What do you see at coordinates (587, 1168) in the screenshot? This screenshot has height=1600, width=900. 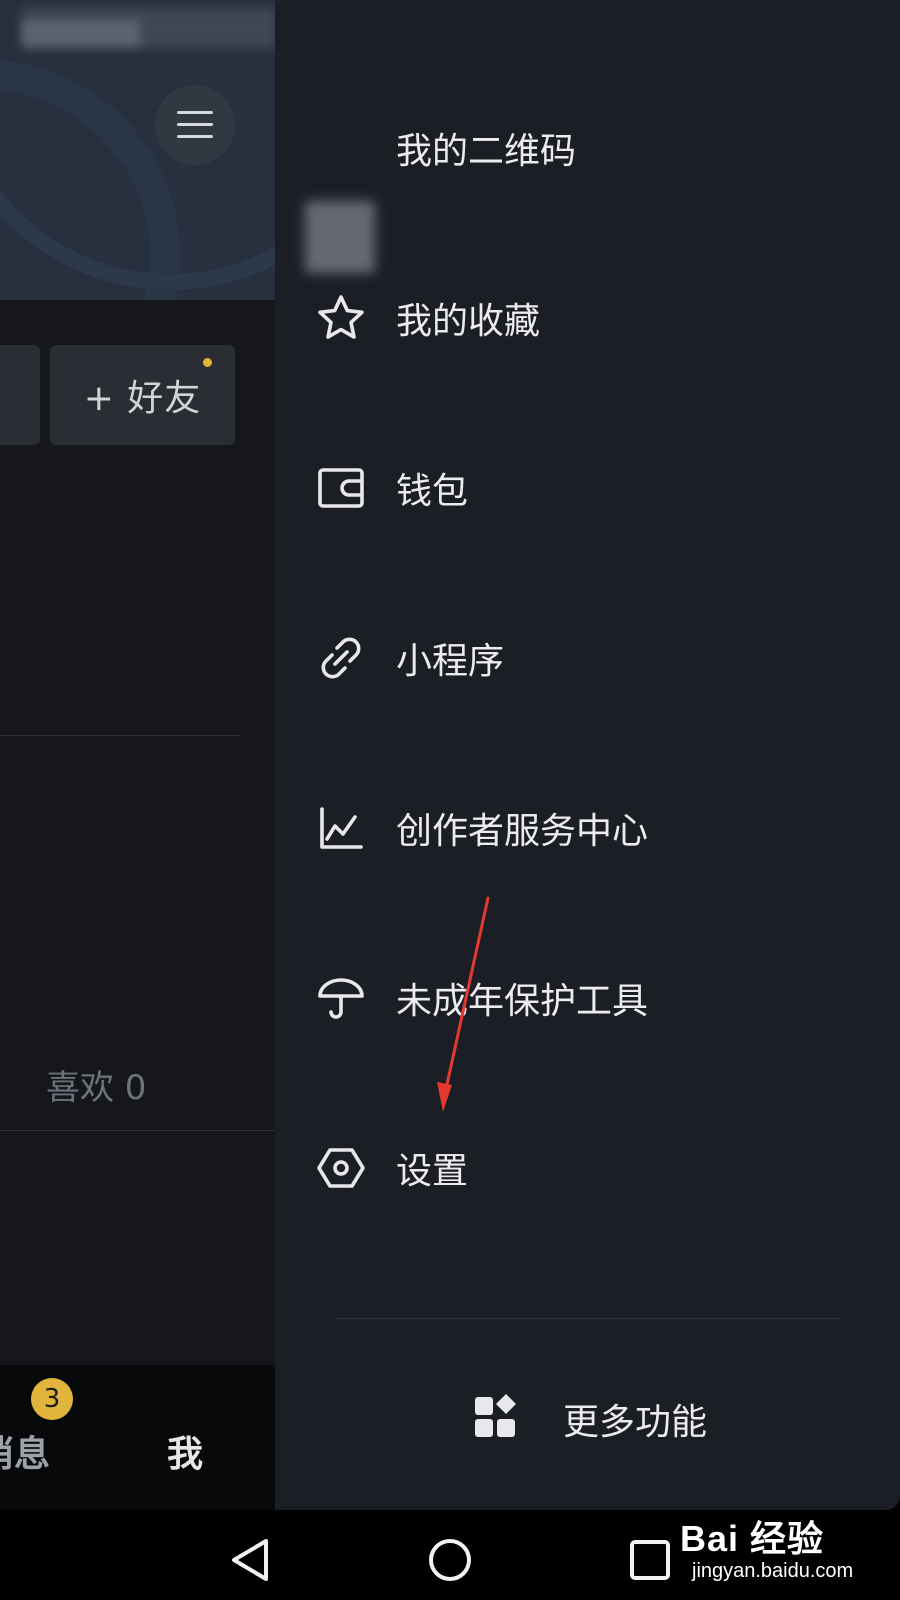 I see `menu-item-settings: 设置` at bounding box center [587, 1168].